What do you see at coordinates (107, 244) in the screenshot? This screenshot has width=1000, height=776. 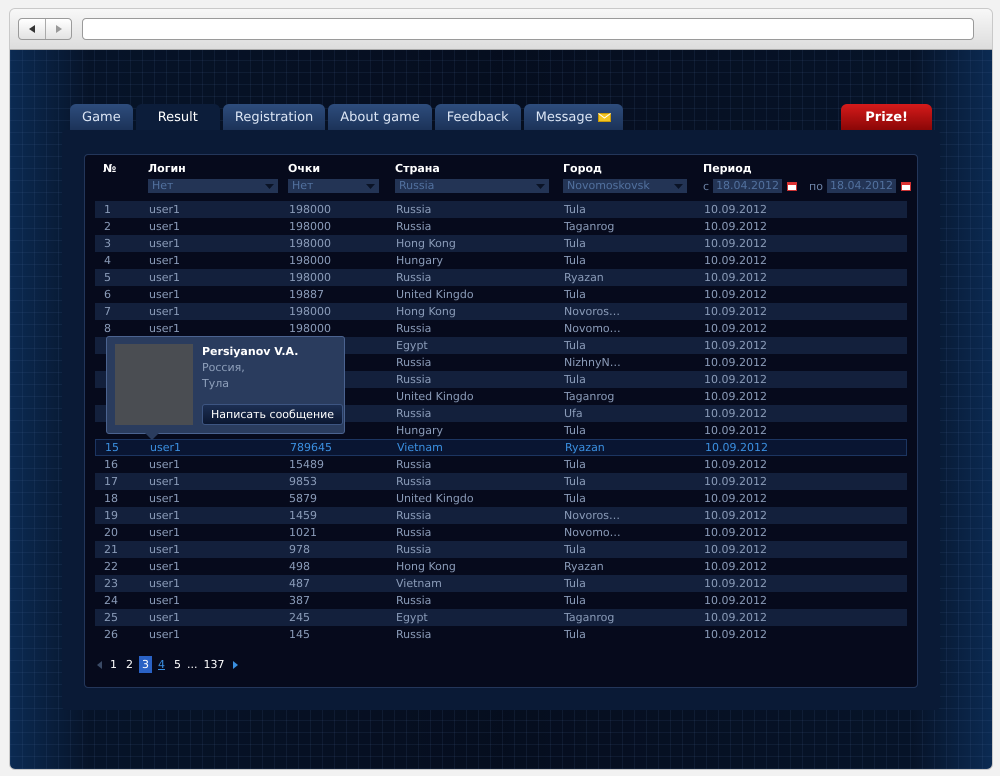 I see `table-cell-text: 3` at bounding box center [107, 244].